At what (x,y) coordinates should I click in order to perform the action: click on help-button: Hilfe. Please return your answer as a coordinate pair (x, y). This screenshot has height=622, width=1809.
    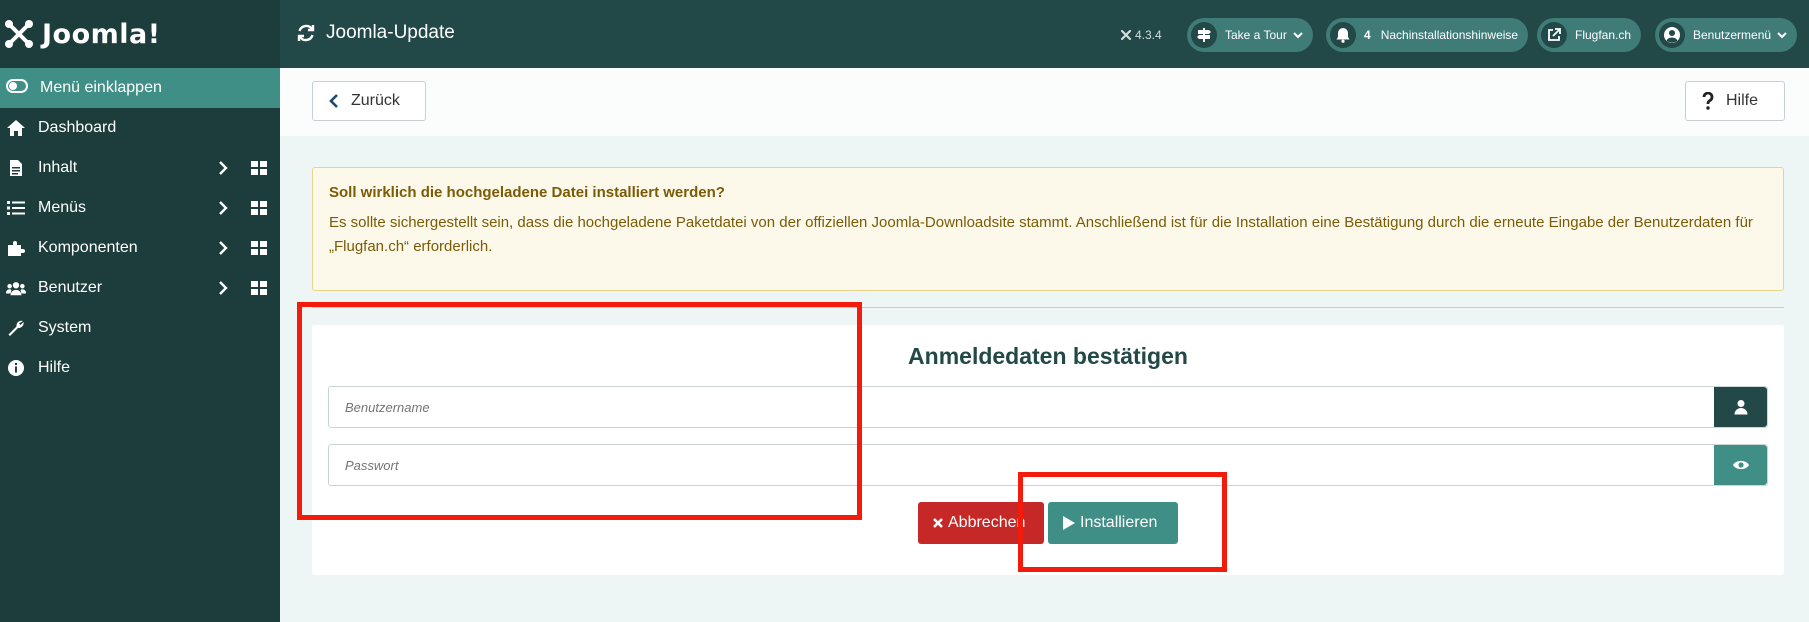
    Looking at the image, I should click on (1735, 101).